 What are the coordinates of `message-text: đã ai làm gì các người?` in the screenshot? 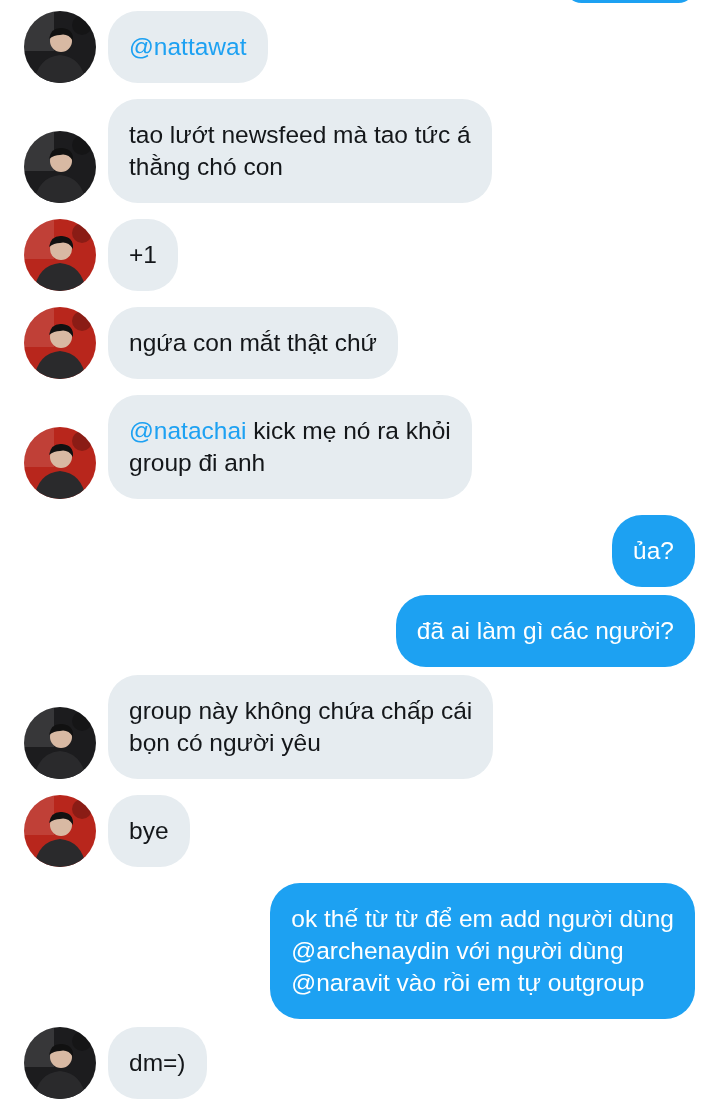 It's located at (545, 630).